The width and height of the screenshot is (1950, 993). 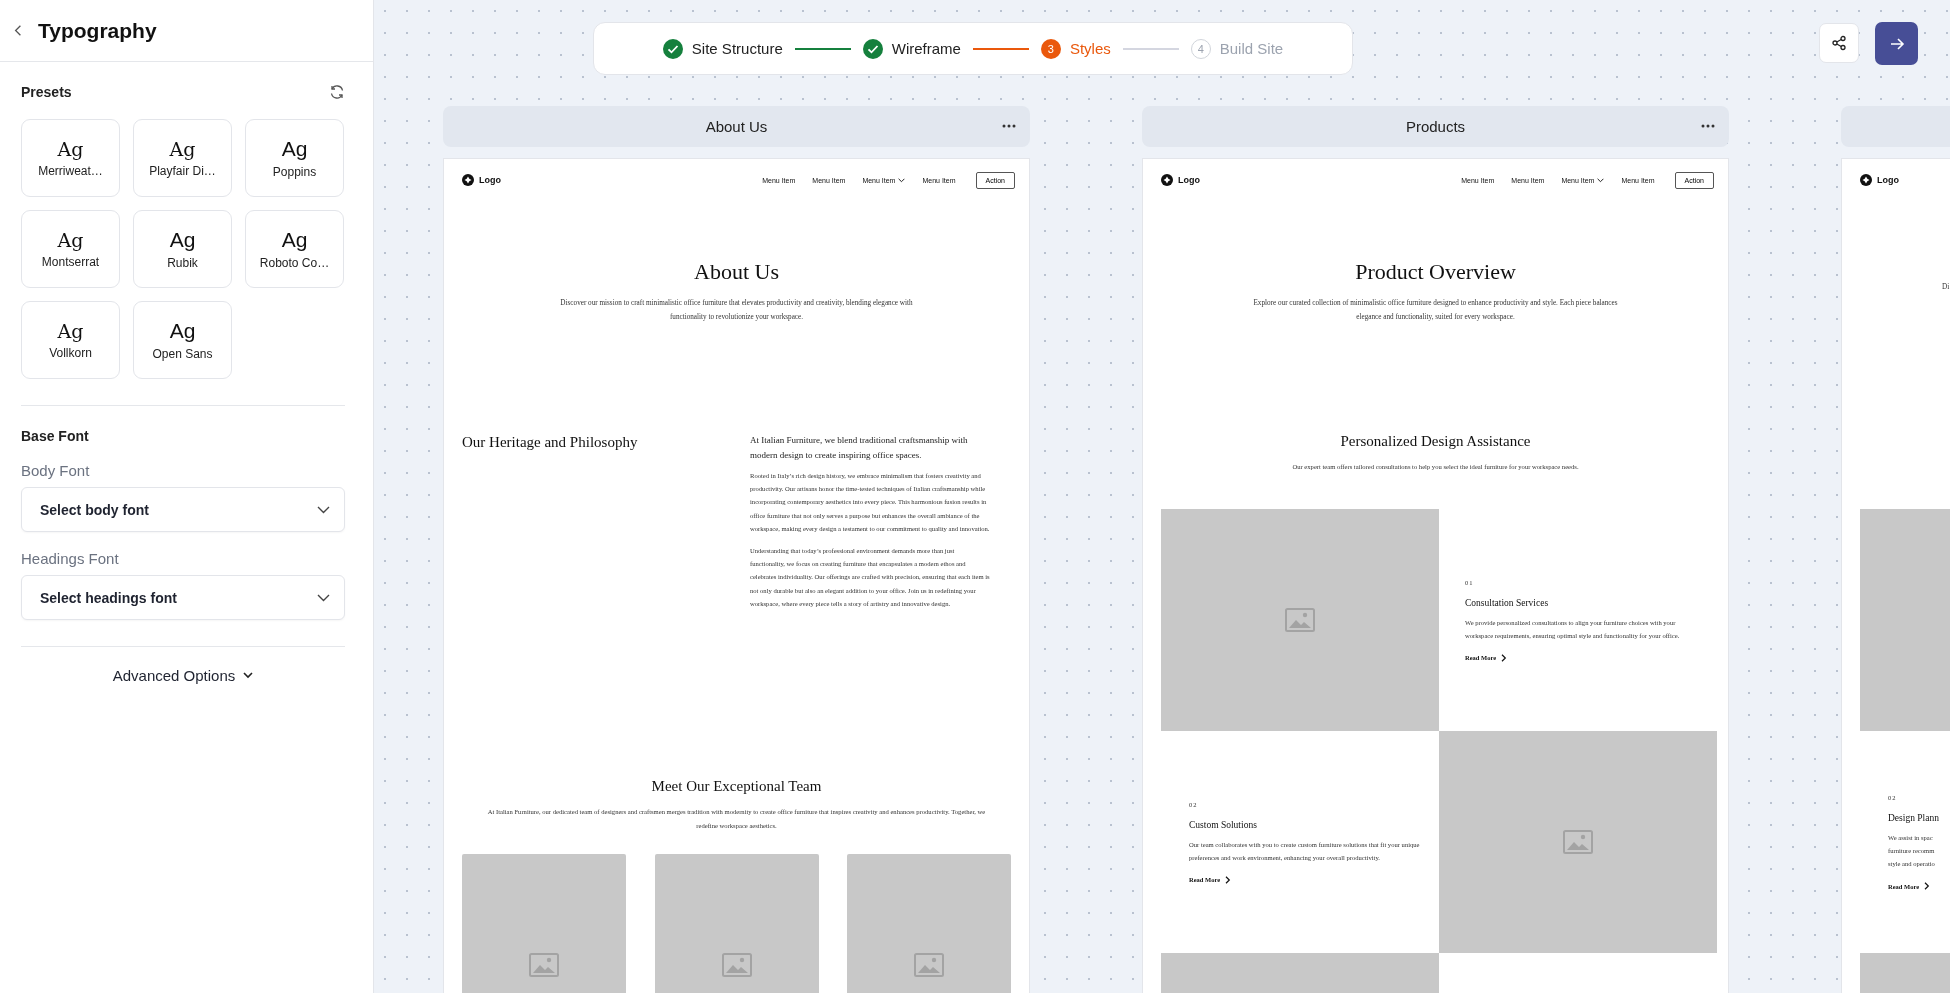 I want to click on next-button, so click(x=1896, y=43).